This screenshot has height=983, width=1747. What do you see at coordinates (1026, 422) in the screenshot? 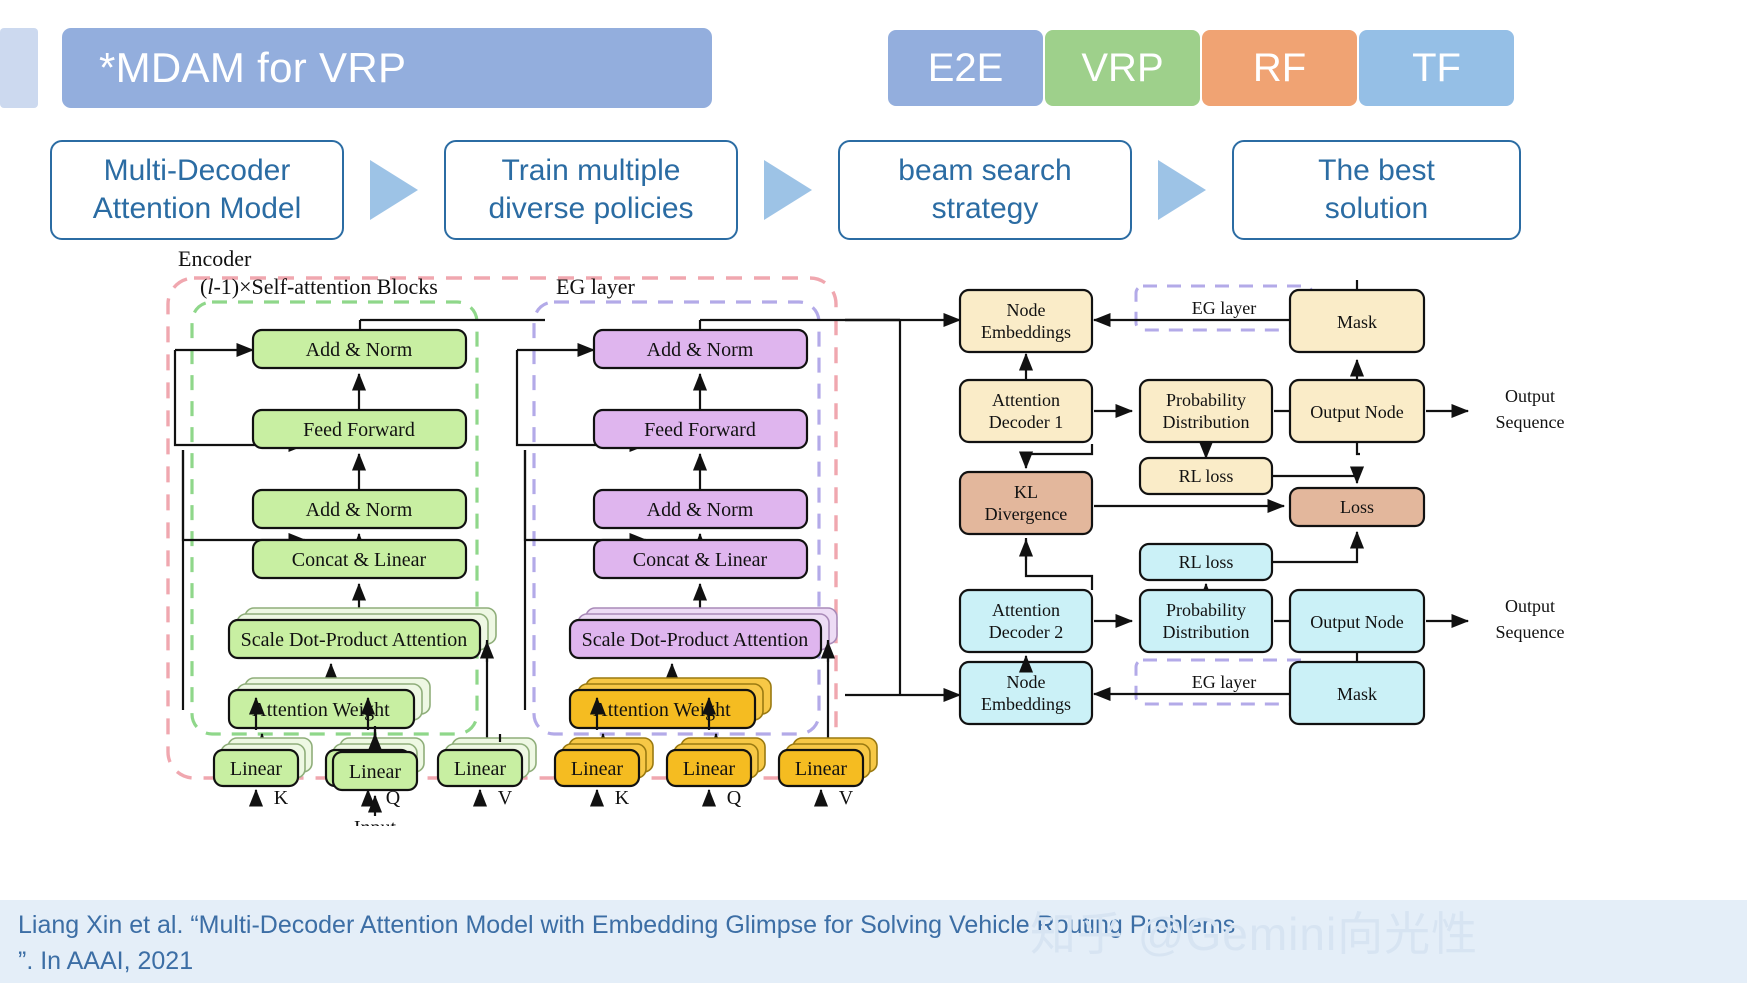
I see `block-label: Decoder 1` at bounding box center [1026, 422].